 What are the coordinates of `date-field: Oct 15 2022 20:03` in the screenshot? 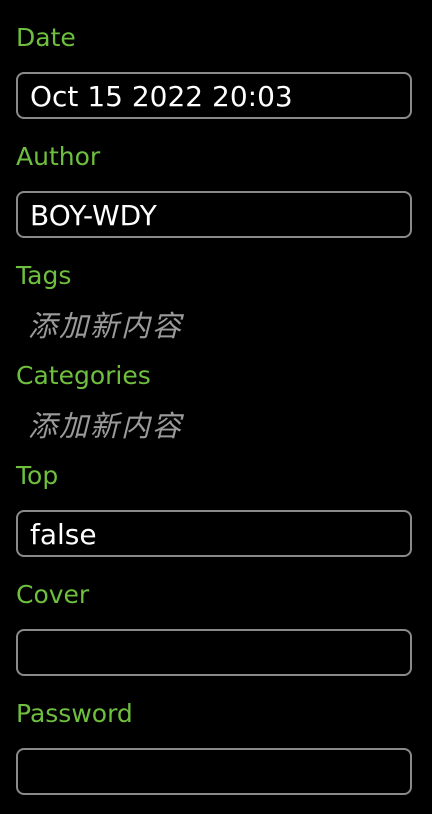 It's located at (214, 95).